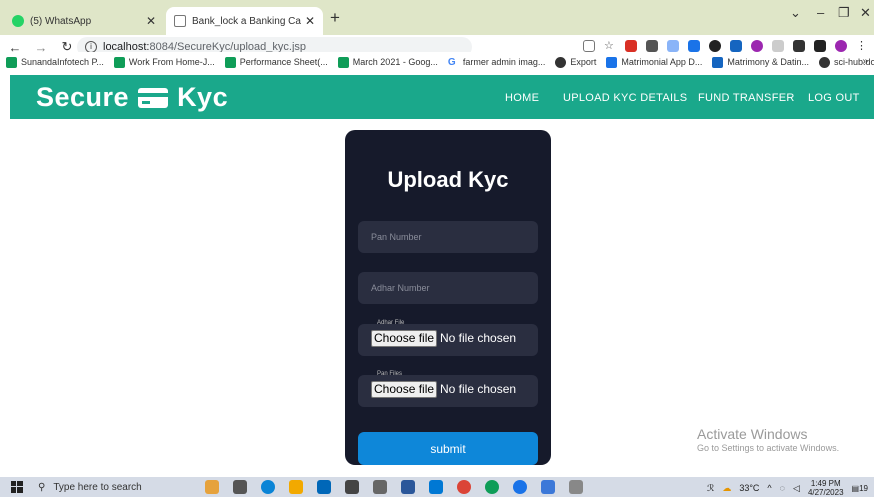 This screenshot has height=497, width=874. Describe the element at coordinates (203, 97) in the screenshot. I see `brand-right: Kyc` at that location.